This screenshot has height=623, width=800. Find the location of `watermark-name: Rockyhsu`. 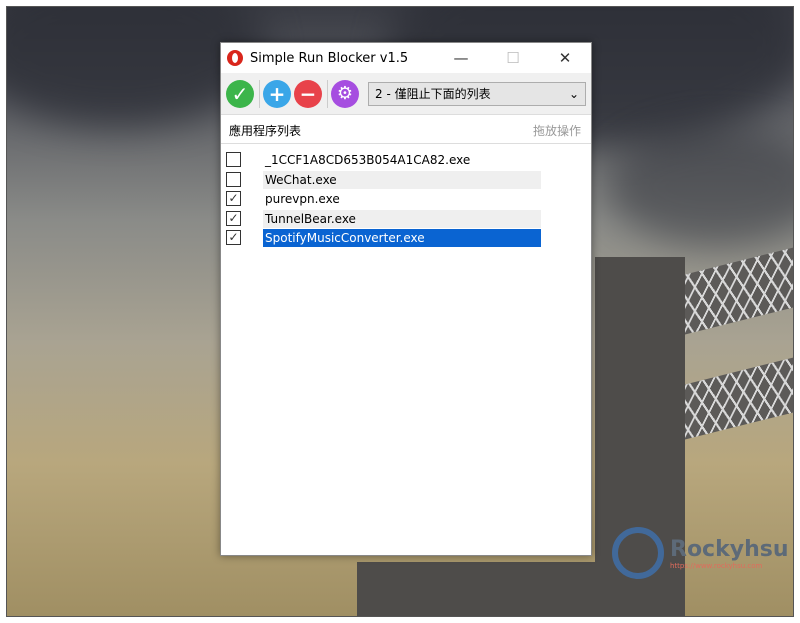

watermark-name: Rockyhsu is located at coordinates (729, 549).